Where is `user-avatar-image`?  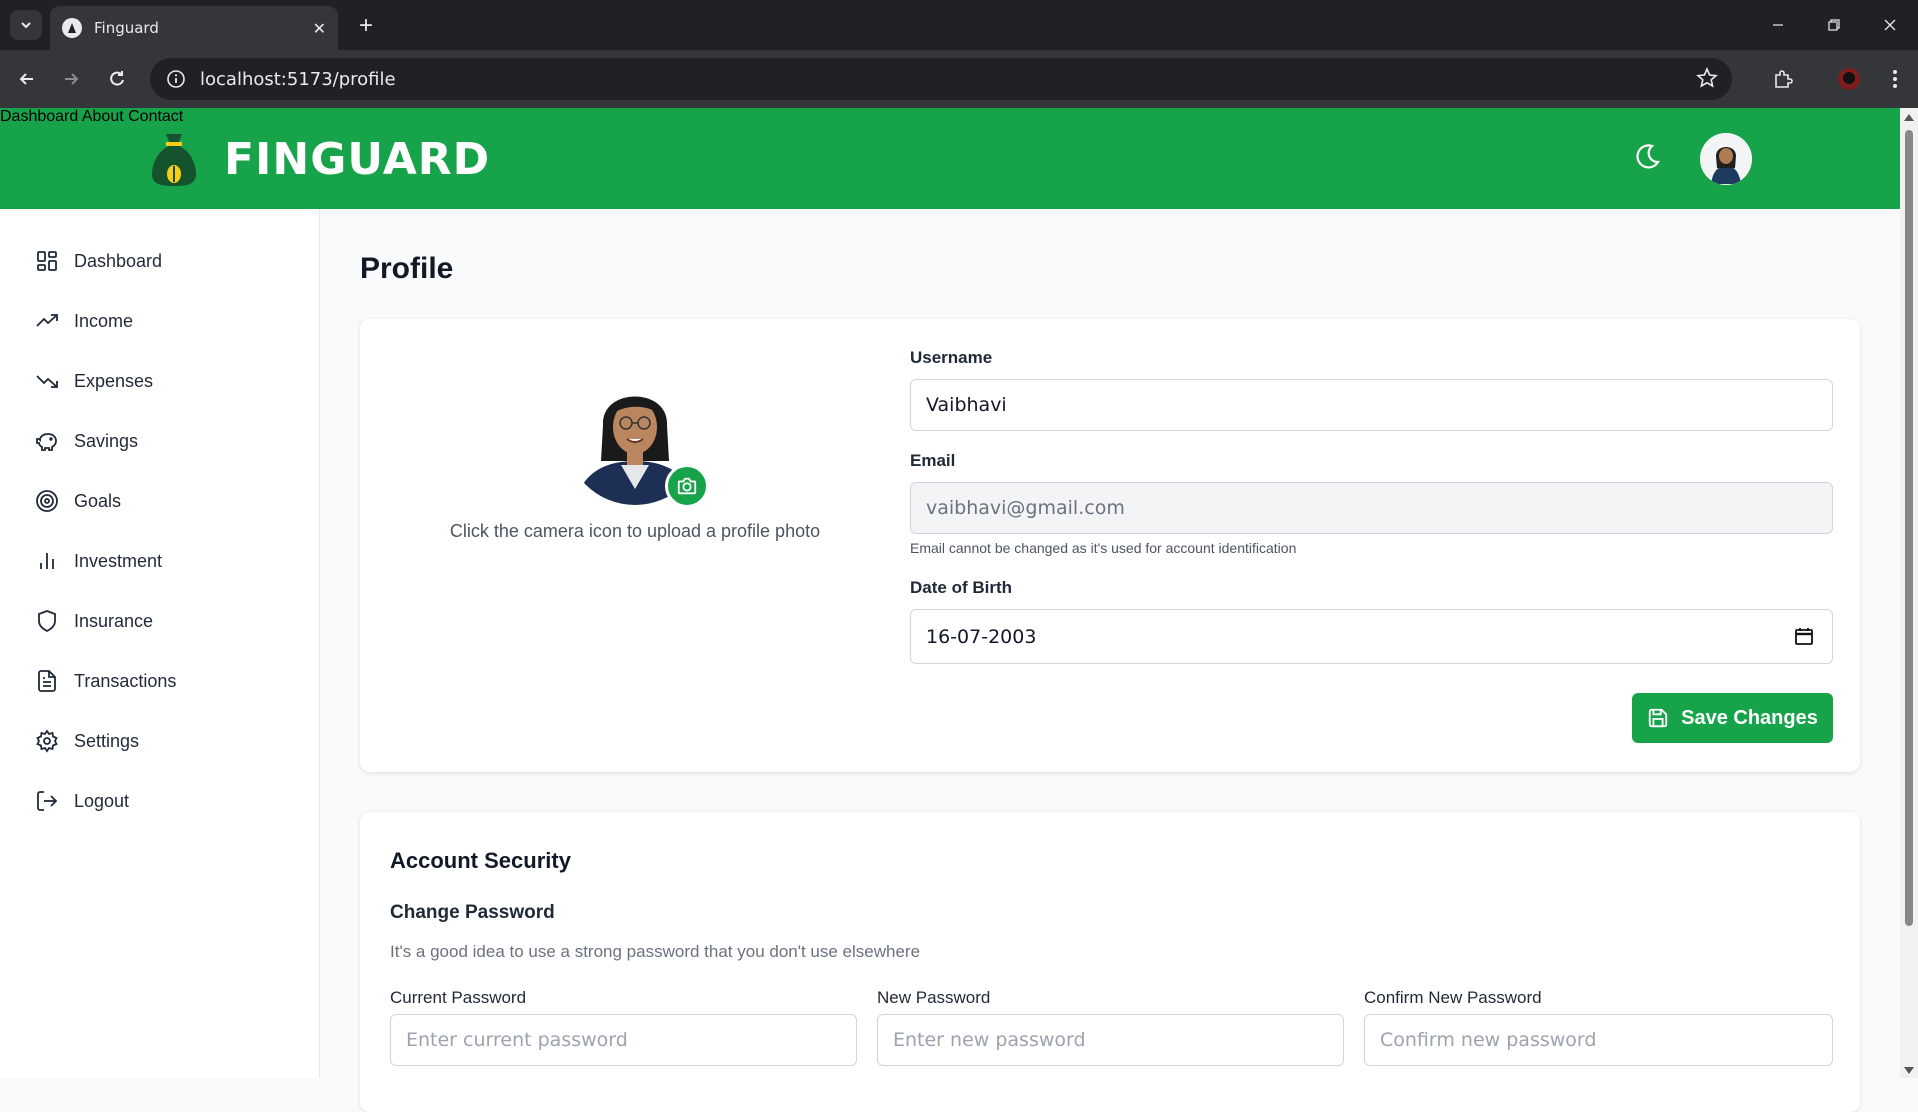 user-avatar-image is located at coordinates (1726, 159).